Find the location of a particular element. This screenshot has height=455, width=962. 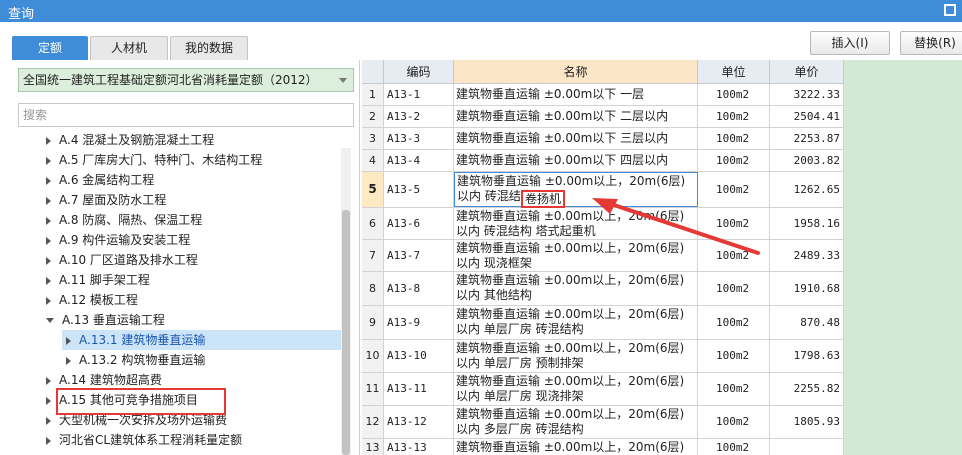

scrollbar-thumb is located at coordinates (346, 332).